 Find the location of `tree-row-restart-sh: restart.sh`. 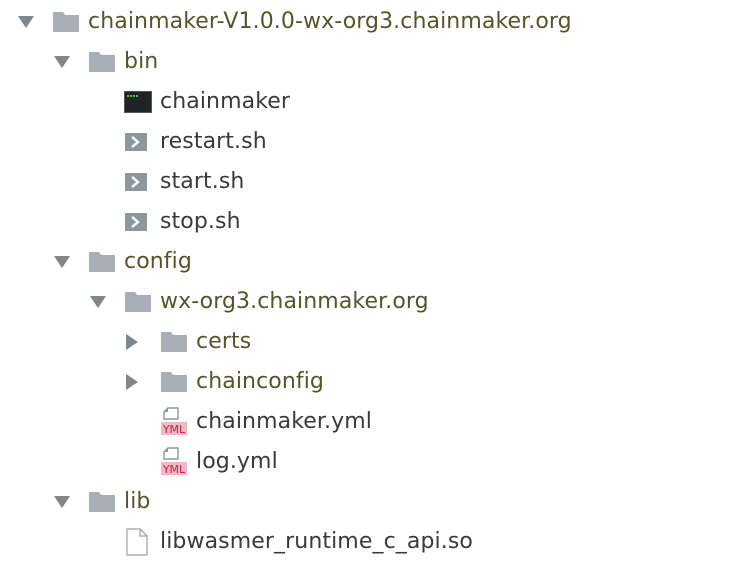

tree-row-restart-sh: restart.sh is located at coordinates (376, 142).